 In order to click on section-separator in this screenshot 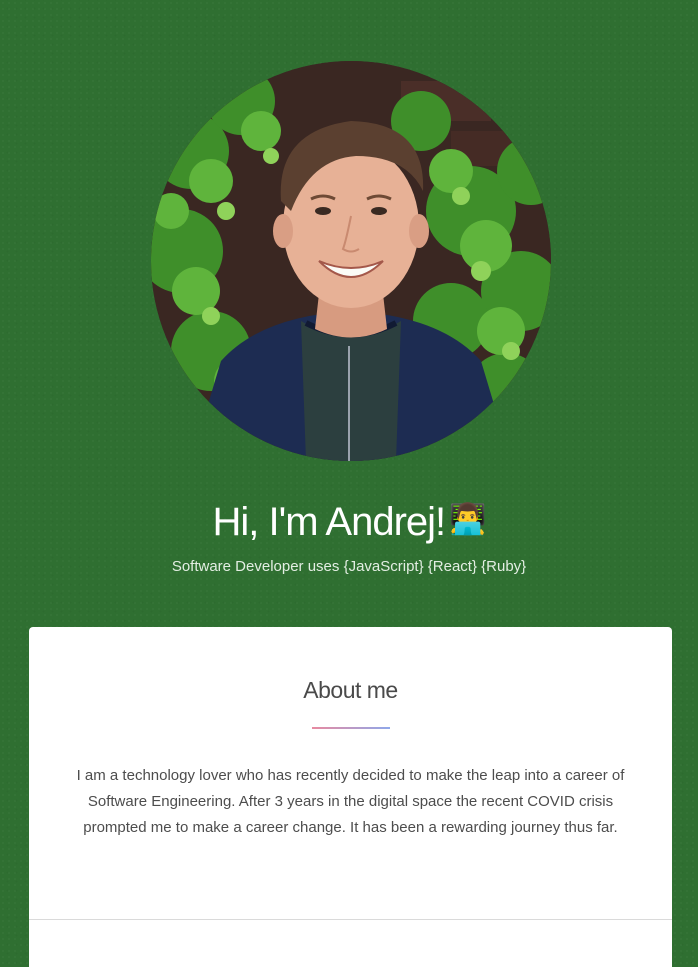, I will do `click(350, 919)`.